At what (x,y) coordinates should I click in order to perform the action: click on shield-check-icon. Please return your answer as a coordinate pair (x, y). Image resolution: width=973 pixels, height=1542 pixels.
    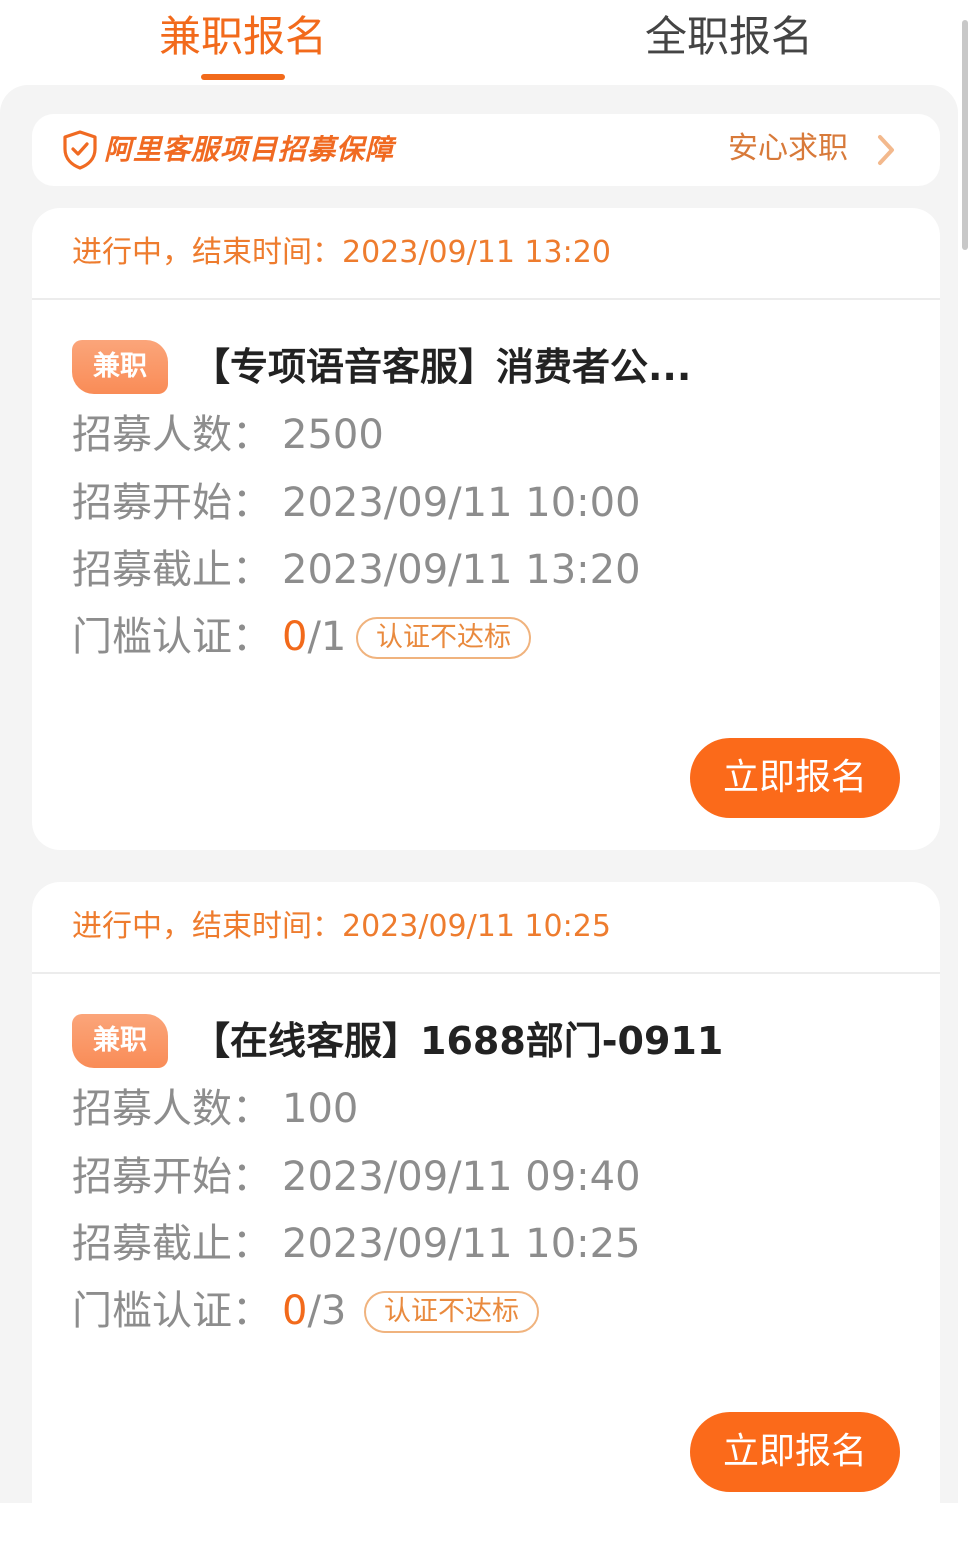
    Looking at the image, I should click on (80, 150).